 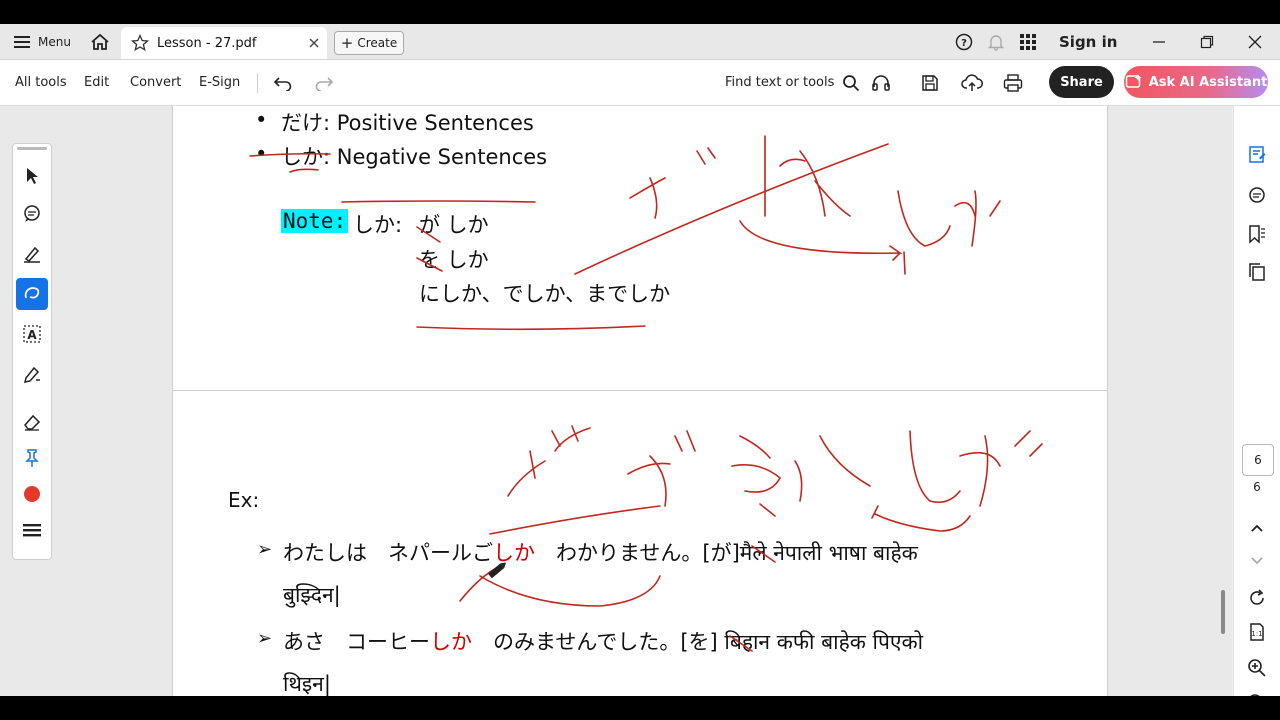 I want to click on restore-icon, so click(x=1207, y=41).